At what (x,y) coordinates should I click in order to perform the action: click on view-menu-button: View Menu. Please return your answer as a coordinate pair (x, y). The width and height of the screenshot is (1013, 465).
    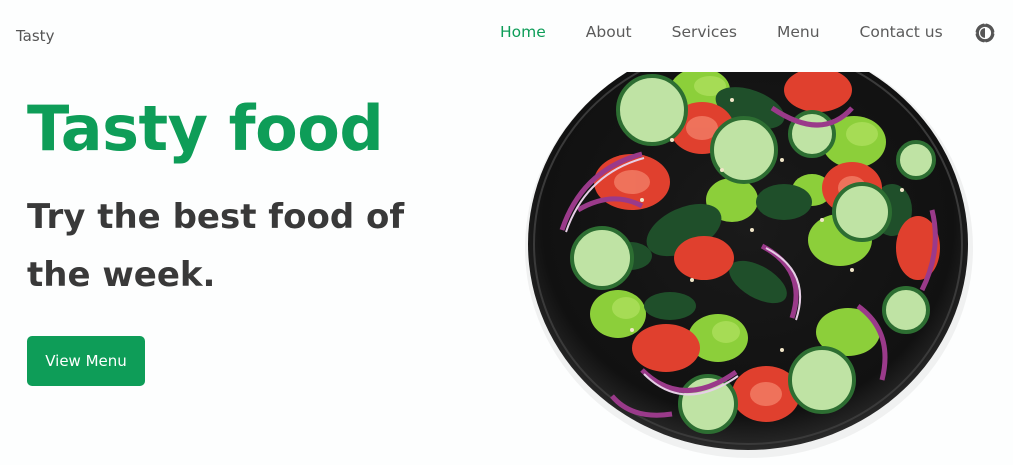
    Looking at the image, I should click on (86, 361).